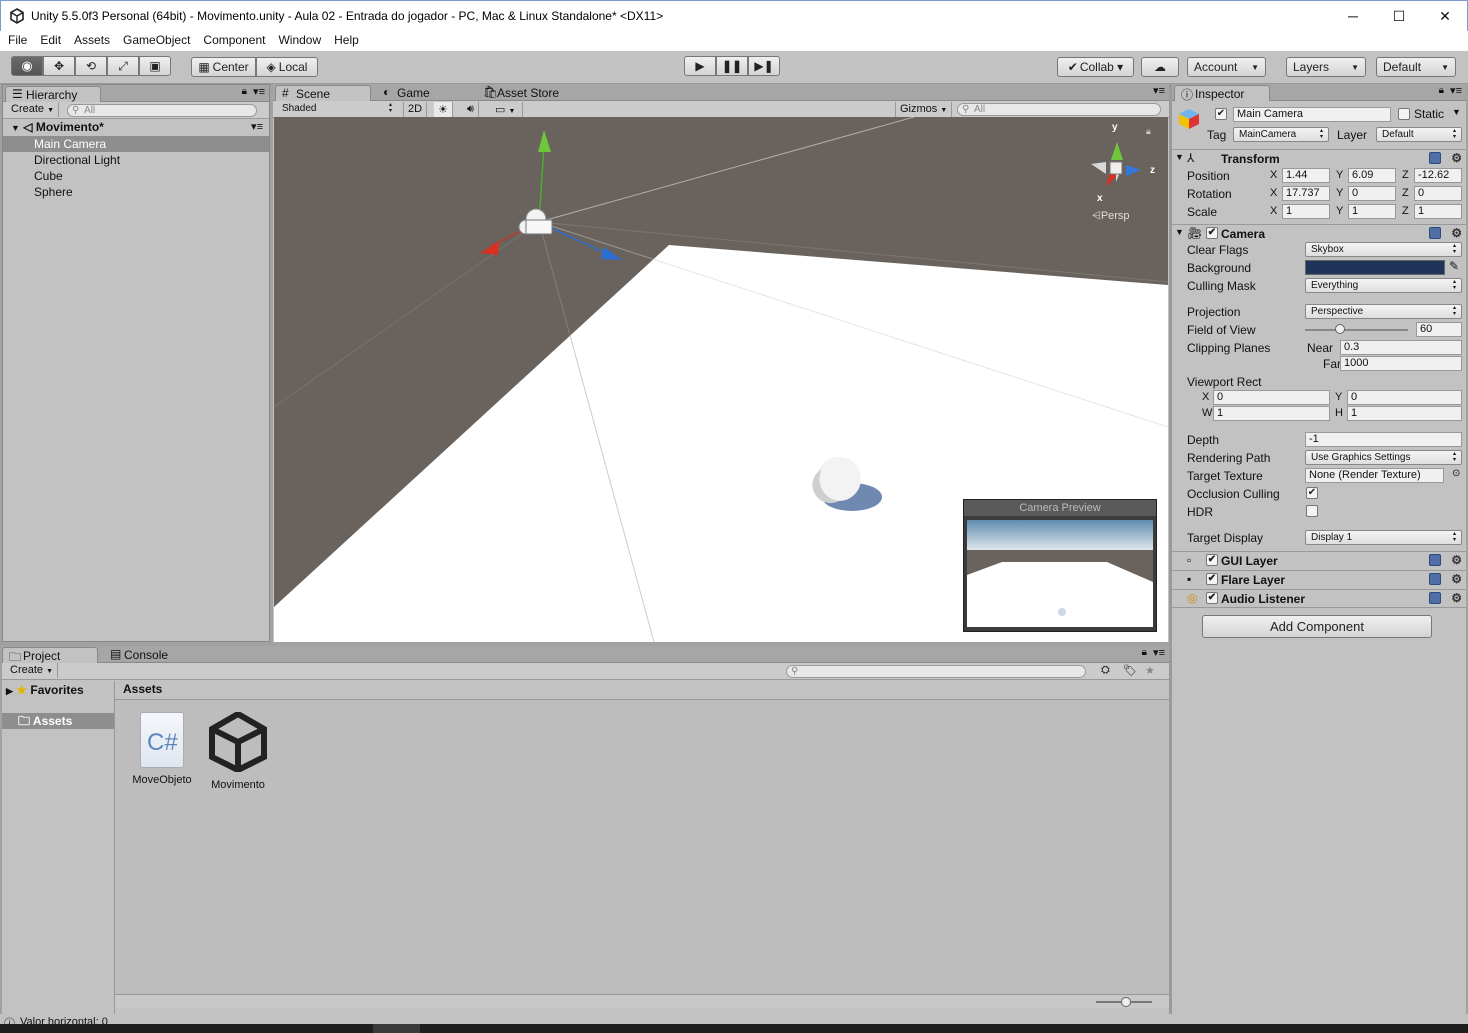 Image resolution: width=1468 pixels, height=1033 pixels. What do you see at coordinates (1404, 114) in the screenshot?
I see `static-checkbox` at bounding box center [1404, 114].